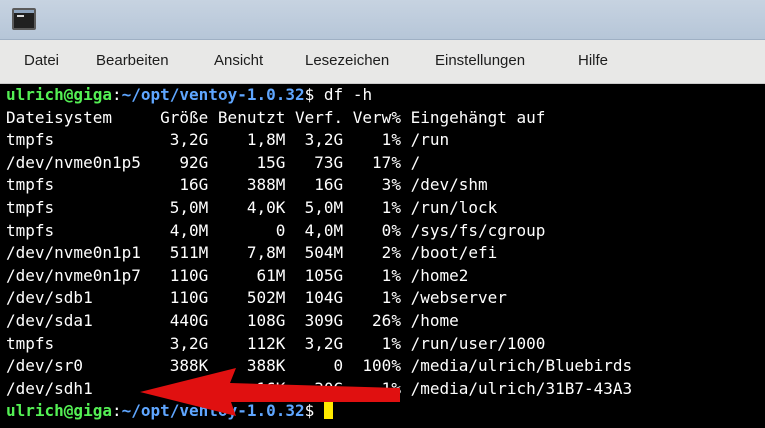  I want to click on output-line: tmpfs 4,0M 0 4,0M 0% /sys/fs/cgroup, so click(276, 230).